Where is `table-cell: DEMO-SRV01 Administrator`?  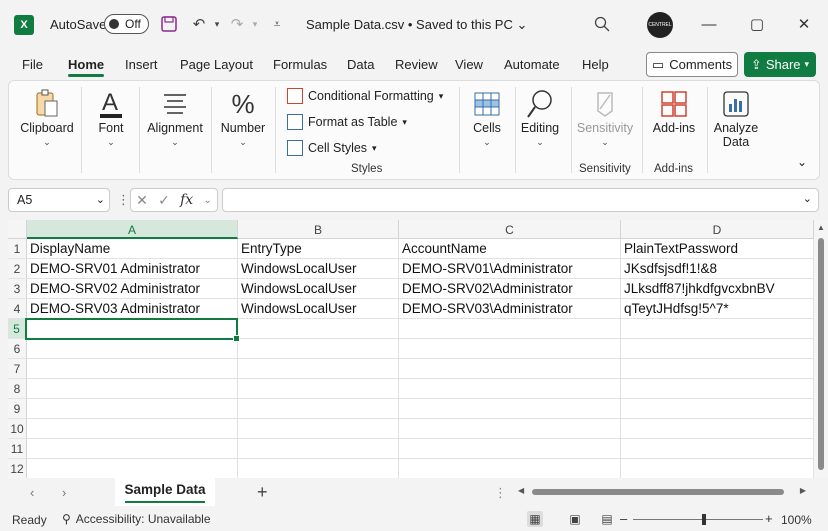 table-cell: DEMO-SRV01 Administrator is located at coordinates (132, 269).